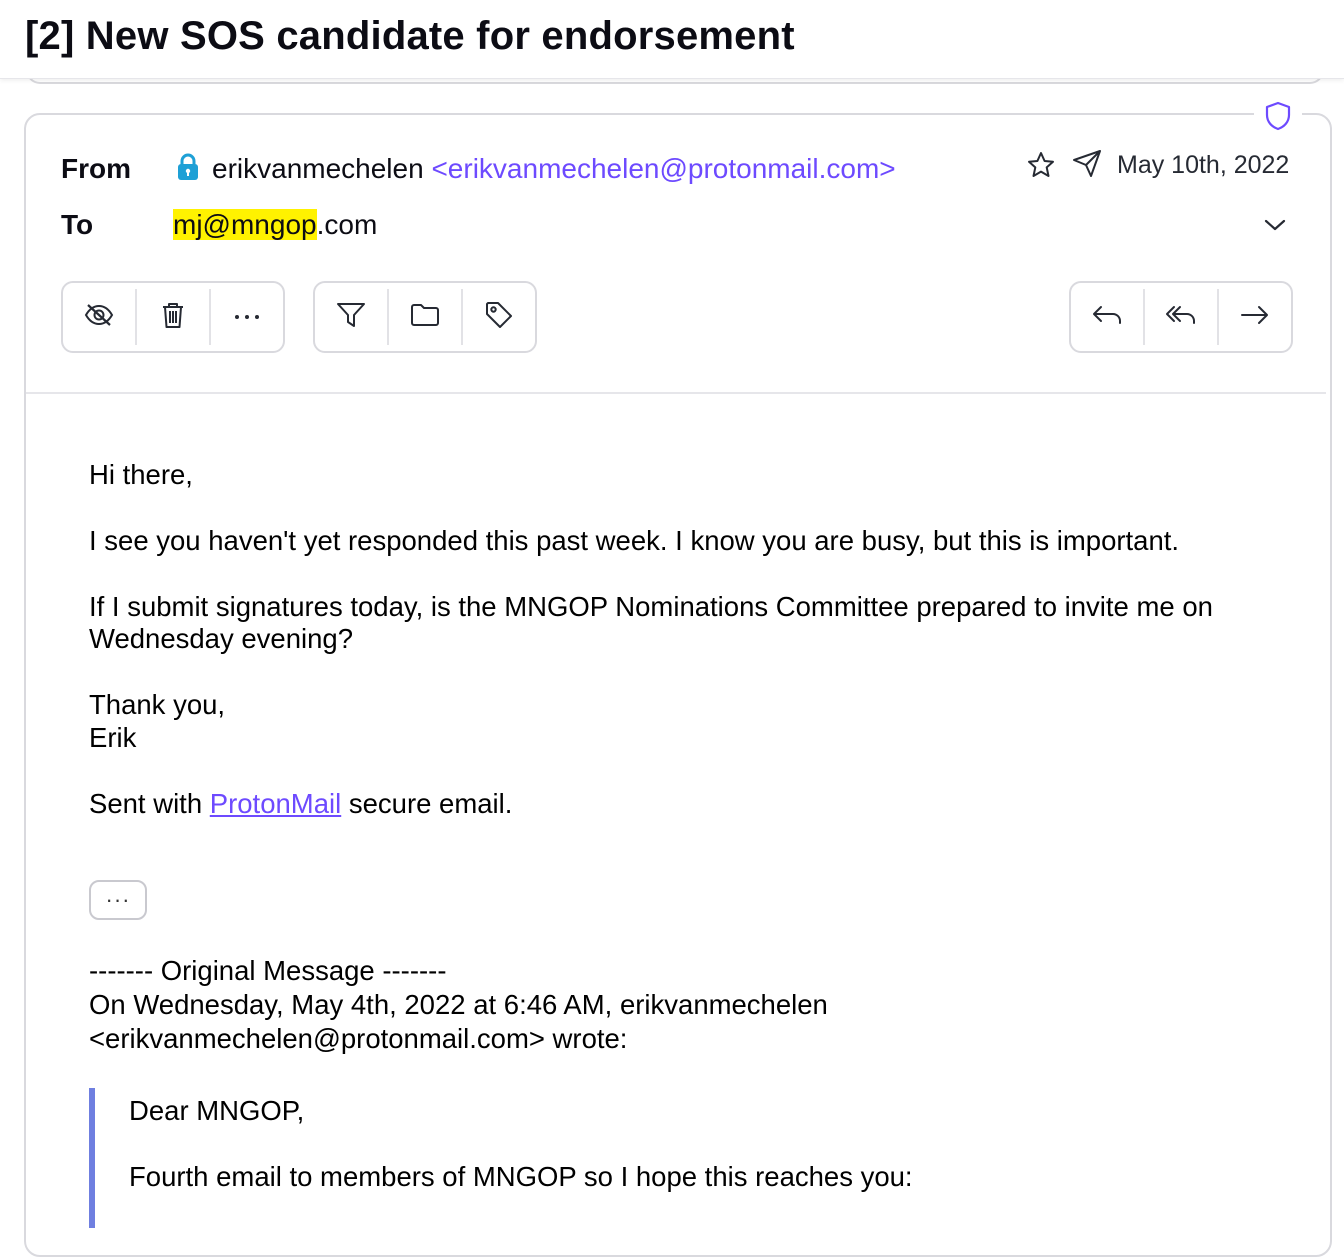 The image size is (1344, 1257). Describe the element at coordinates (157, 704) in the screenshot. I see `body-closing: Thank you,` at that location.